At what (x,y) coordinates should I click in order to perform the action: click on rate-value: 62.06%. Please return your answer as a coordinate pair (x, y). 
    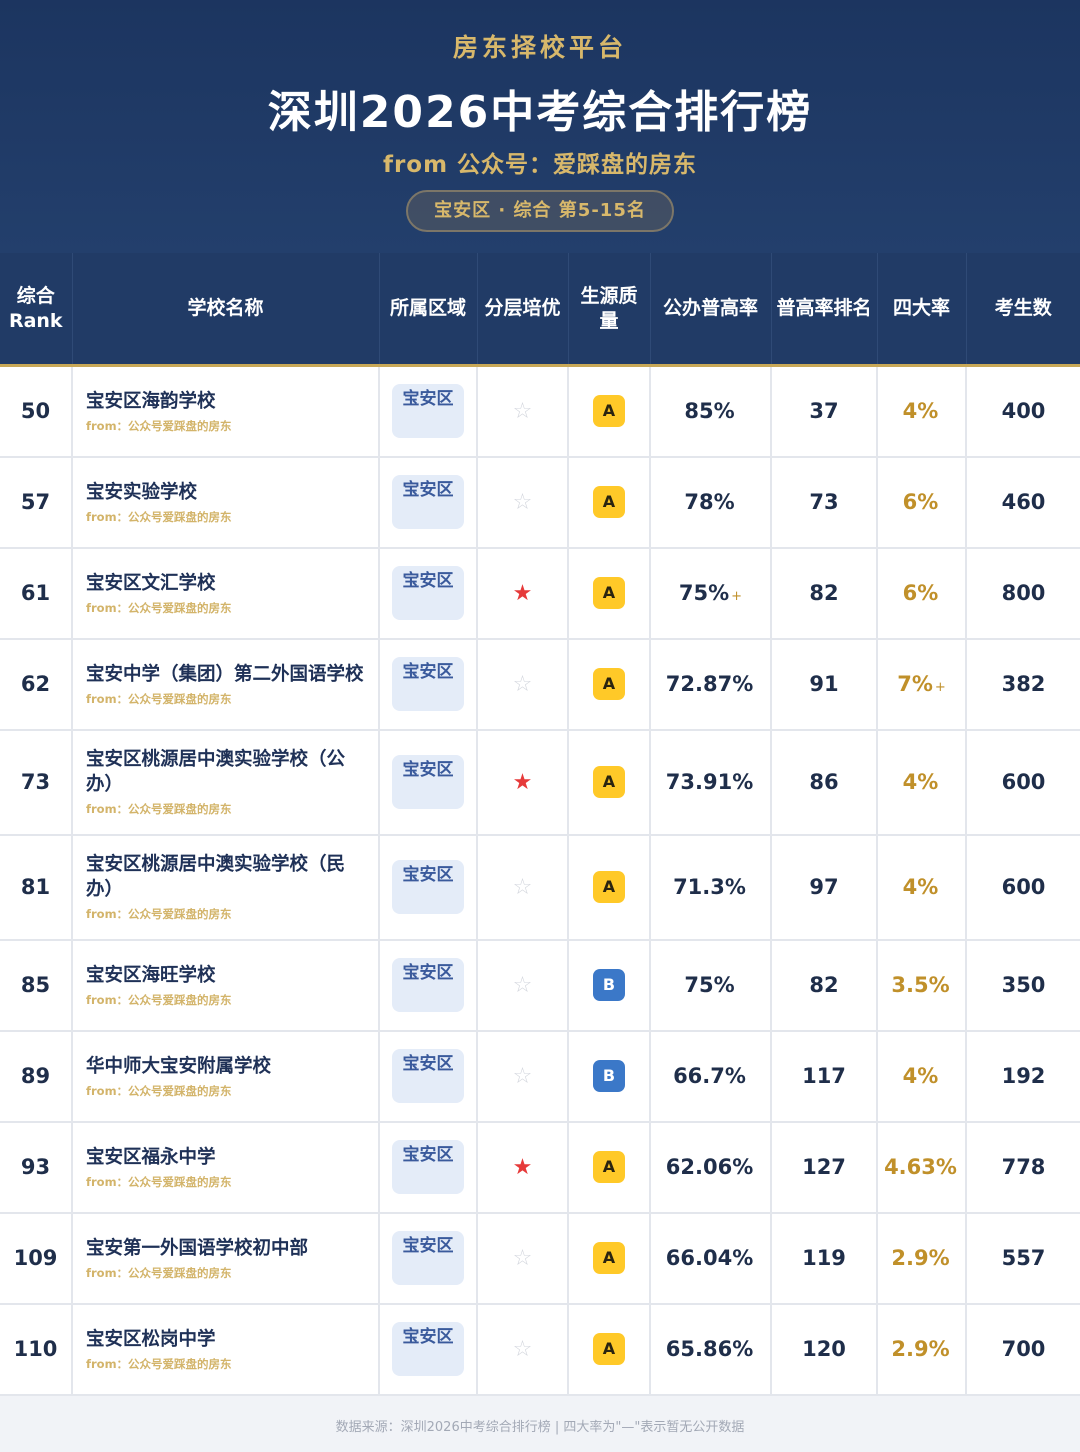
    Looking at the image, I should click on (709, 1167).